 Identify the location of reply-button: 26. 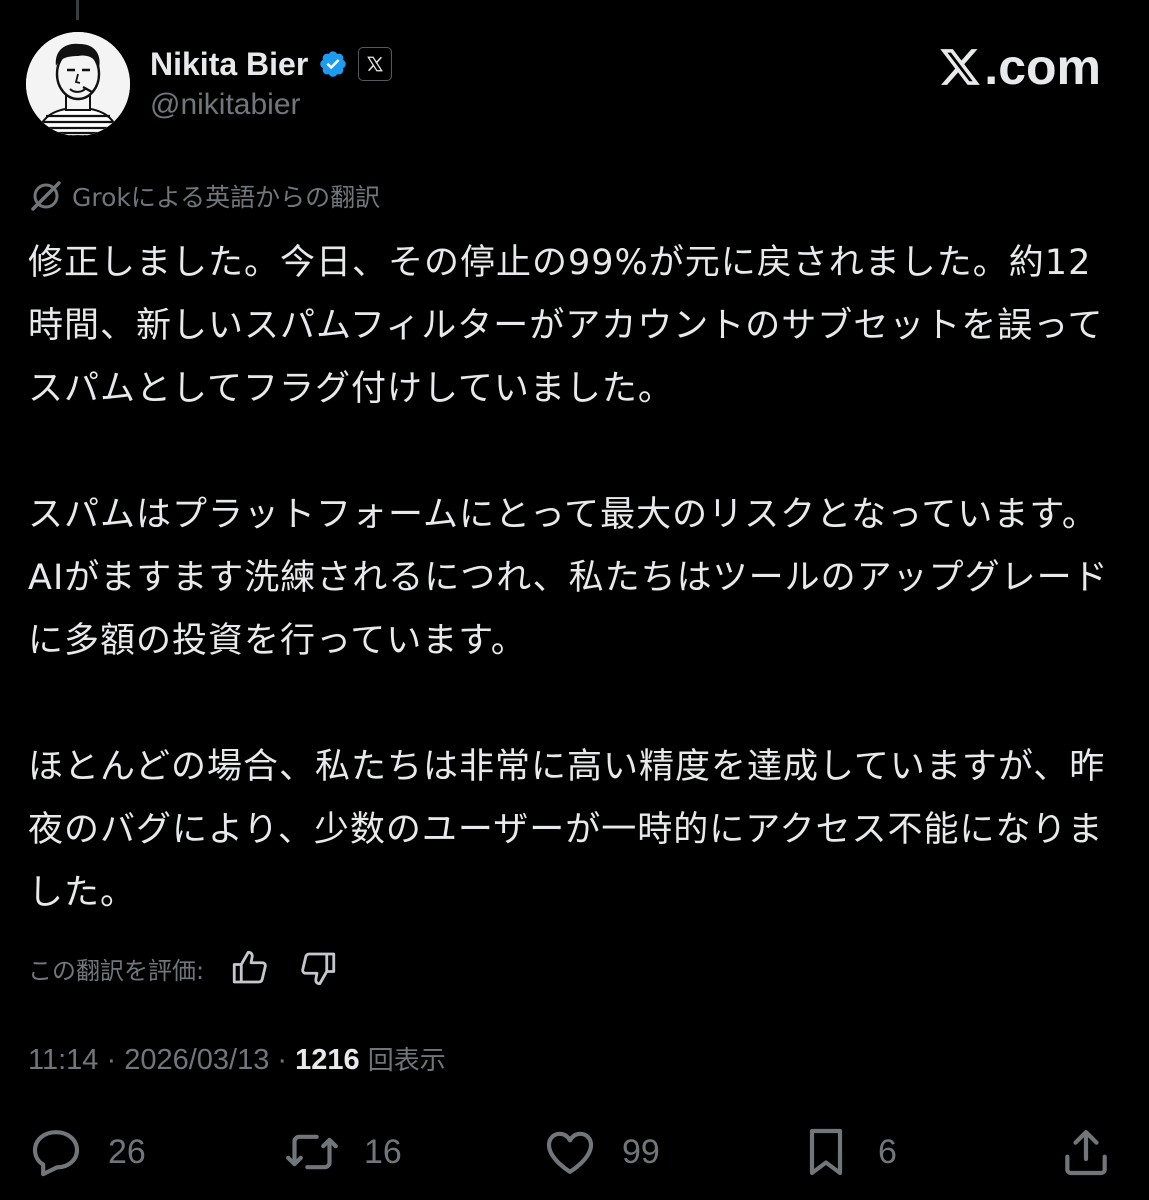
(87, 1152).